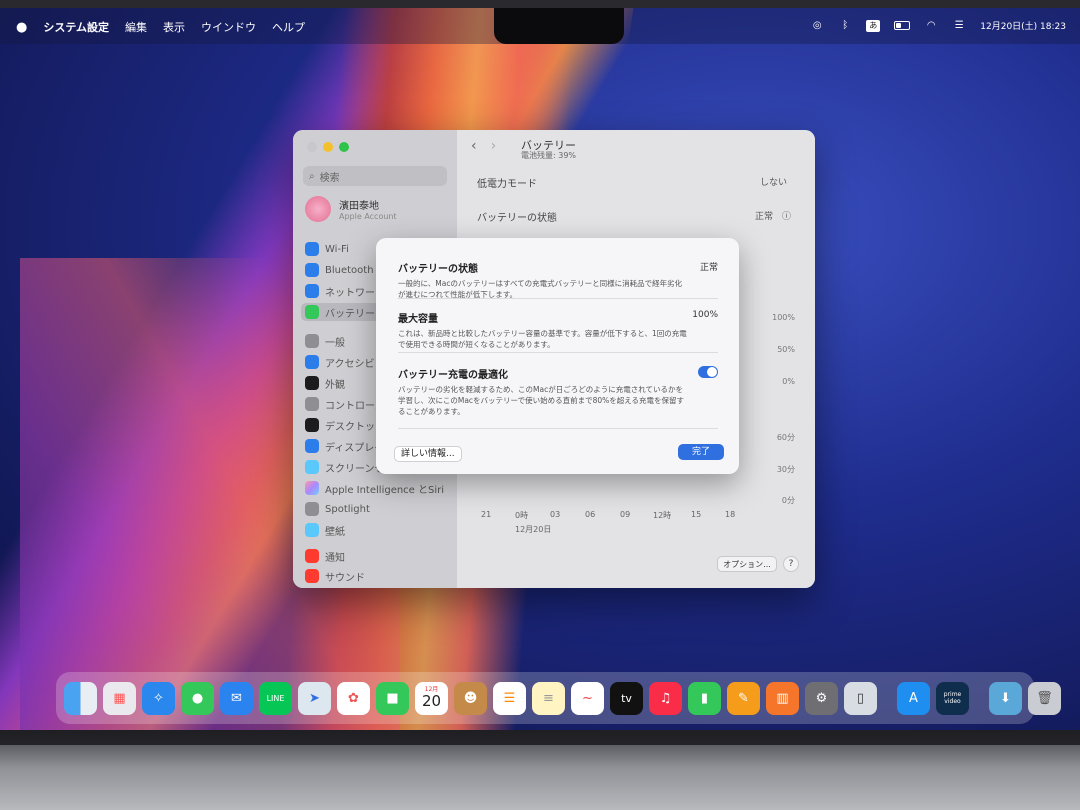 This screenshot has height=810, width=1080. I want to click on done-button: 完了, so click(701, 452).